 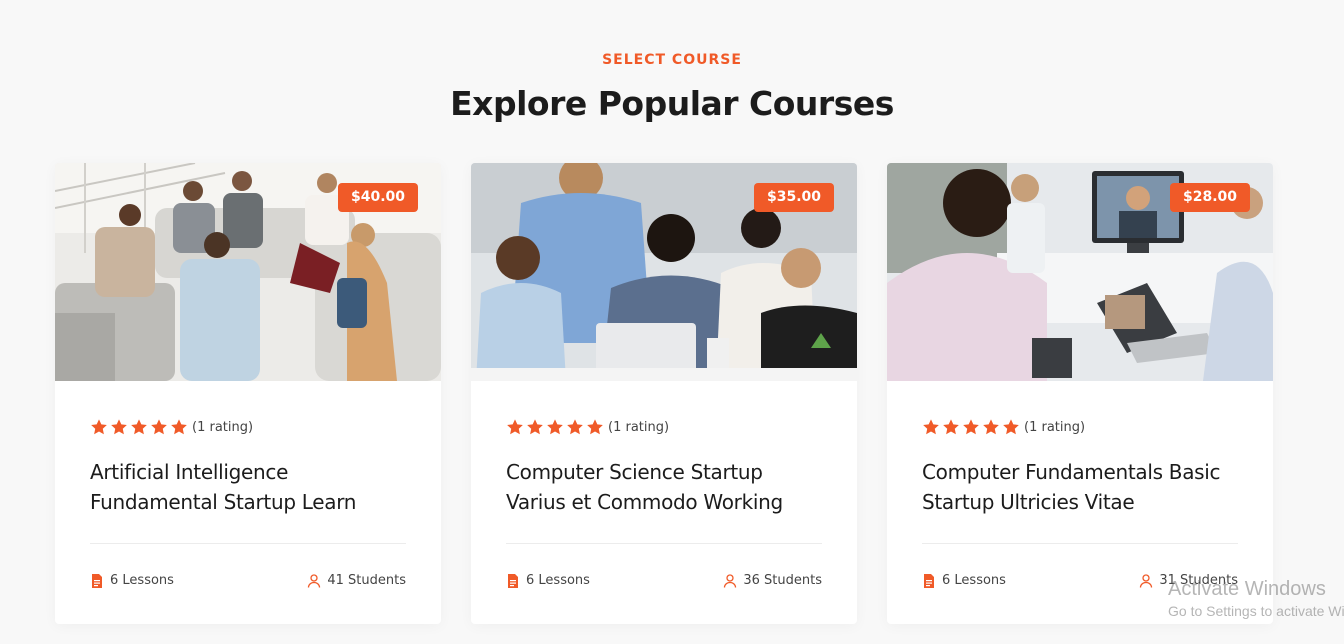 What do you see at coordinates (1256, 611) in the screenshot?
I see `watermark-subtitle: Go to Settings to activate Windows.` at bounding box center [1256, 611].